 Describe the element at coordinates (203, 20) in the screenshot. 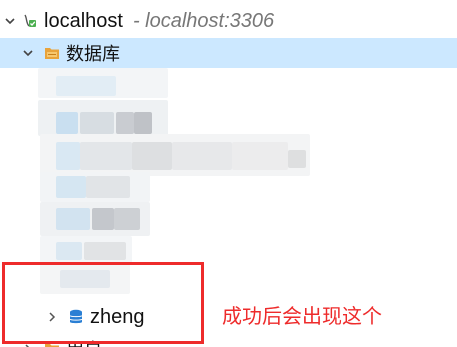

I see `connection-address: - localhost:3306` at that location.